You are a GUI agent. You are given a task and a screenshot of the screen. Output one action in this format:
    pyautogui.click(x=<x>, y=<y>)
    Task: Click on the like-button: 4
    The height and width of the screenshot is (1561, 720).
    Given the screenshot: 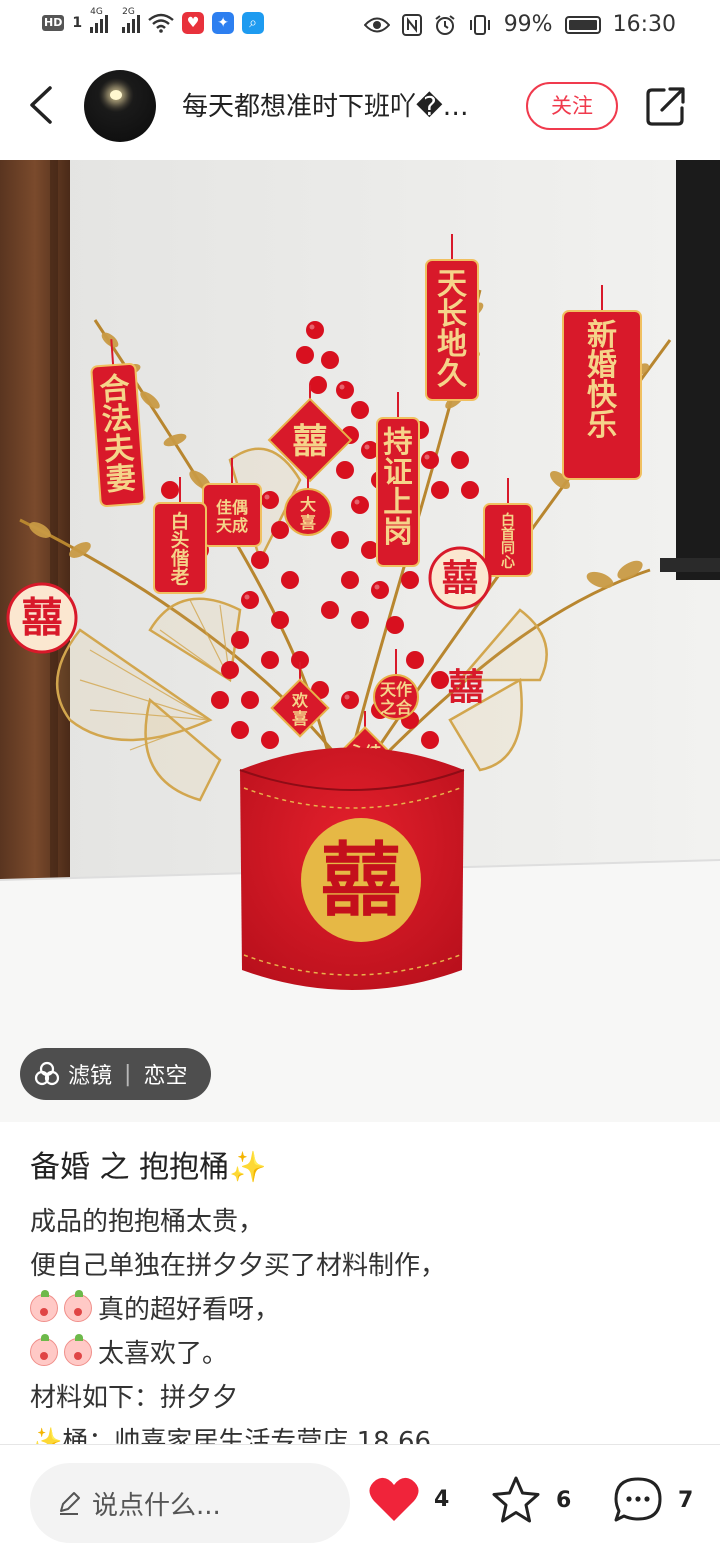 What is the action you would take?
    pyautogui.click(x=408, y=1499)
    